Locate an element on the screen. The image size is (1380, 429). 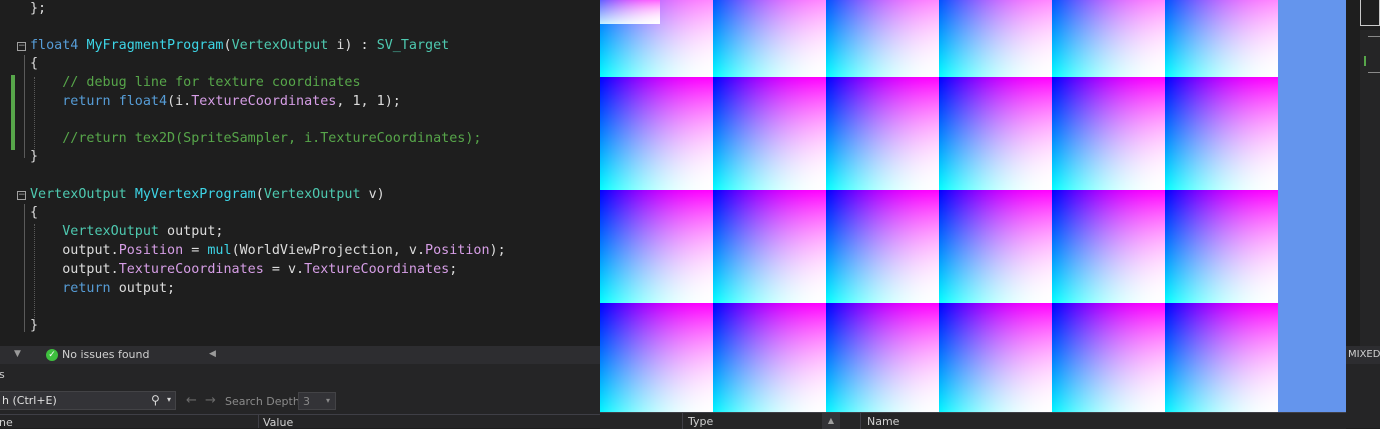
search-back-icon: ← is located at coordinates (191, 400).